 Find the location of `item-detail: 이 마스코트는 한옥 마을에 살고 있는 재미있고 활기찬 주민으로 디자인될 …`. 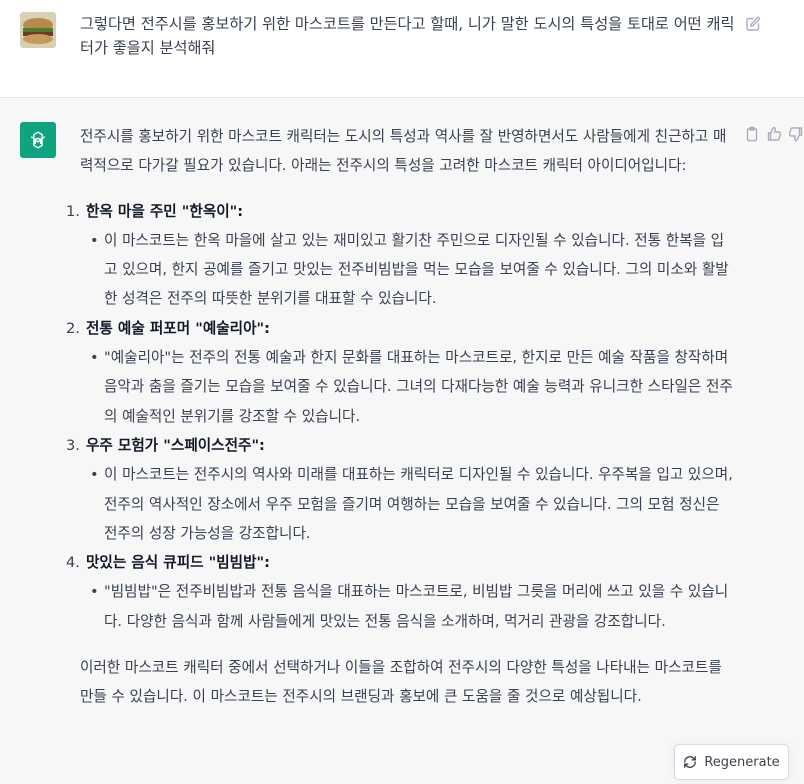

item-detail: 이 마스코트는 한옥 마을에 살고 있는 재미있고 활기찬 주민으로 디자인될 … is located at coordinates (416, 269).